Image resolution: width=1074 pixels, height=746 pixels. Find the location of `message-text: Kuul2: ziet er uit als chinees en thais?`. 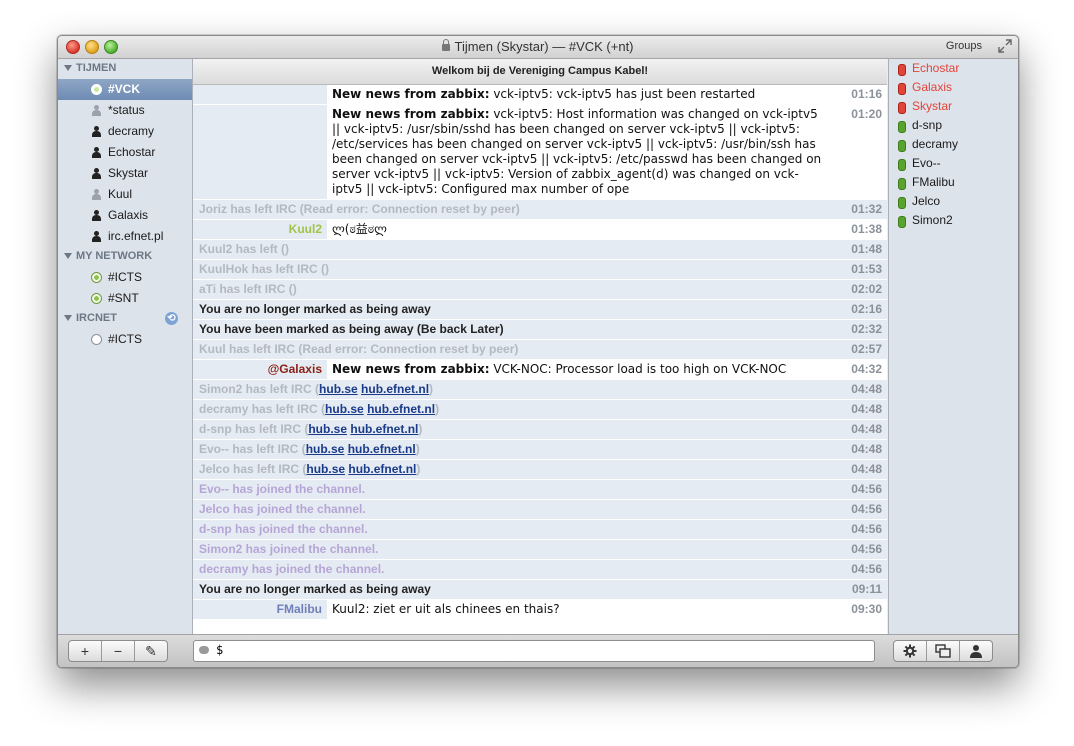

message-text: Kuul2: ziet er uit als chinees en thais? is located at coordinates (446, 609).